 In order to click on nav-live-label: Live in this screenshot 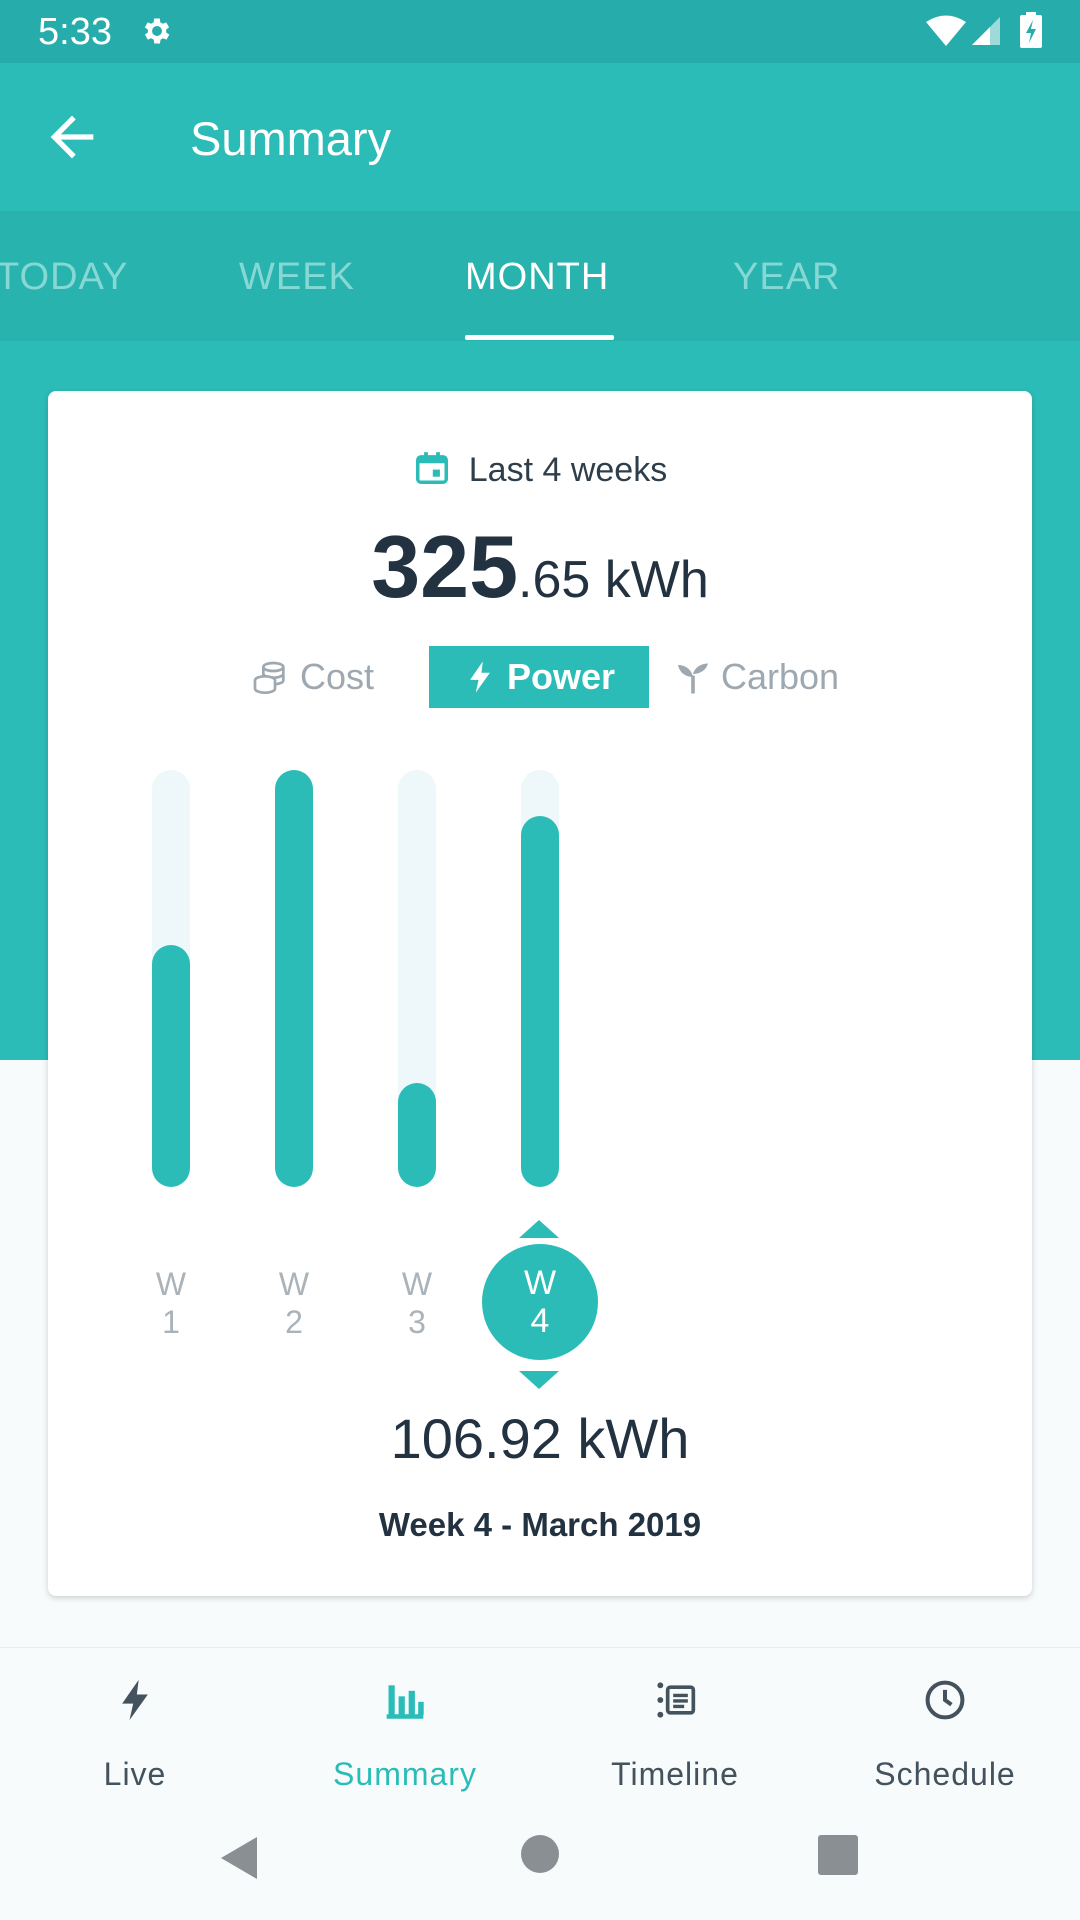, I will do `click(135, 1774)`.